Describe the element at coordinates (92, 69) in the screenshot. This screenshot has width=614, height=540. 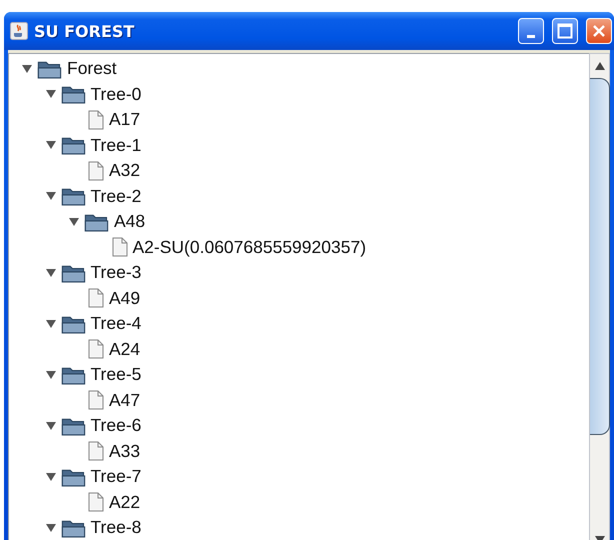
I see `tree-node-label: Forest` at that location.